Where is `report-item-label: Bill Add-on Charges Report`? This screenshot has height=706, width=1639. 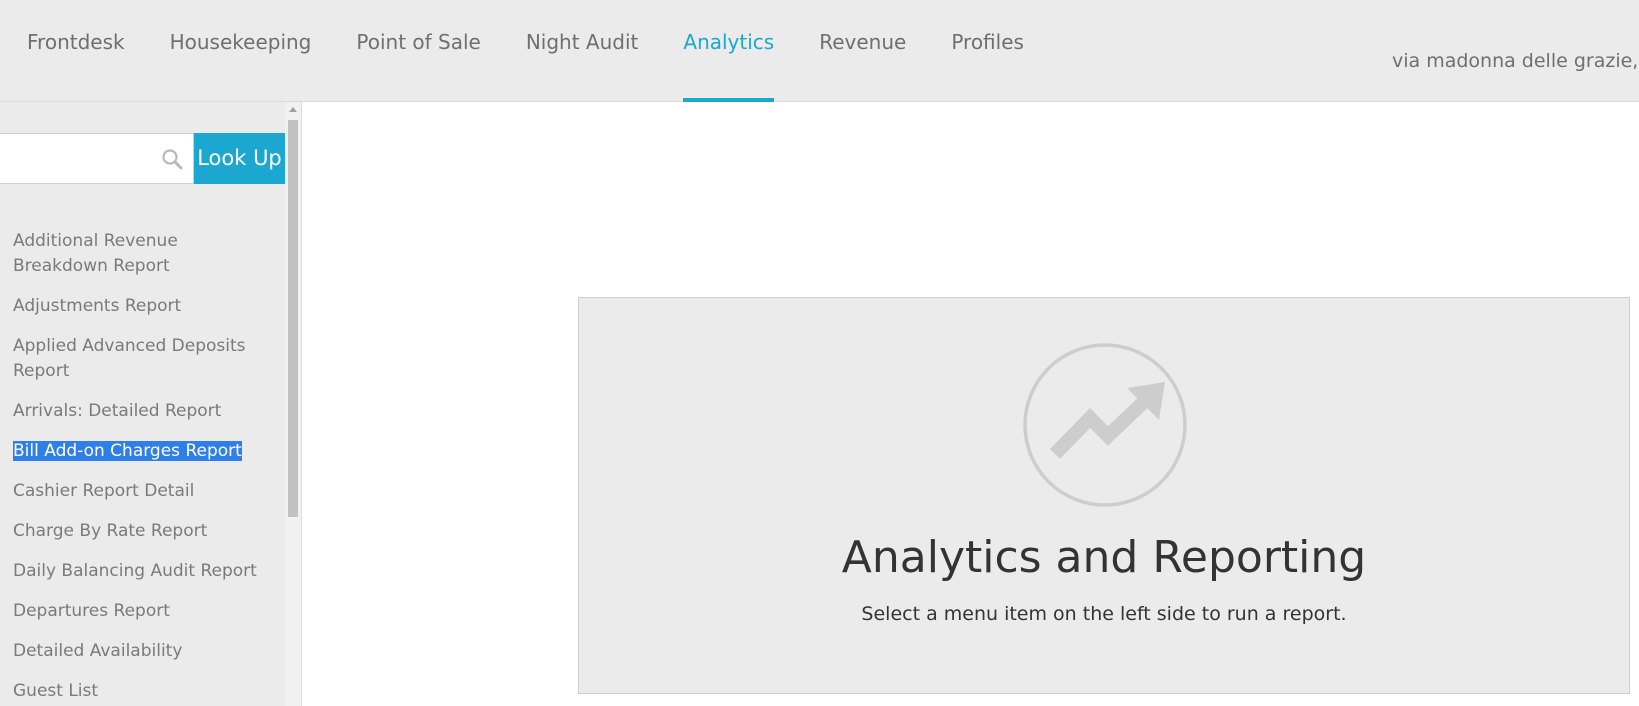
report-item-label: Bill Add-on Charges Report is located at coordinates (127, 451).